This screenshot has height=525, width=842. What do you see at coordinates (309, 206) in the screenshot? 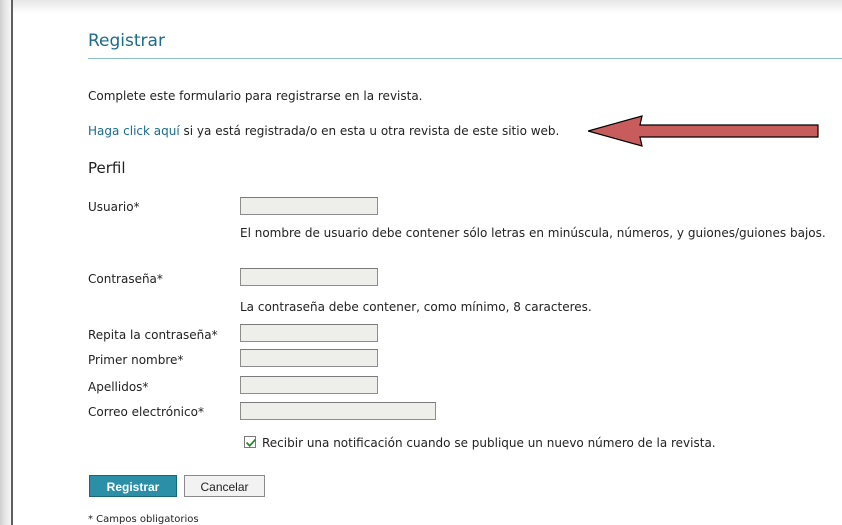
I see `username-input` at bounding box center [309, 206].